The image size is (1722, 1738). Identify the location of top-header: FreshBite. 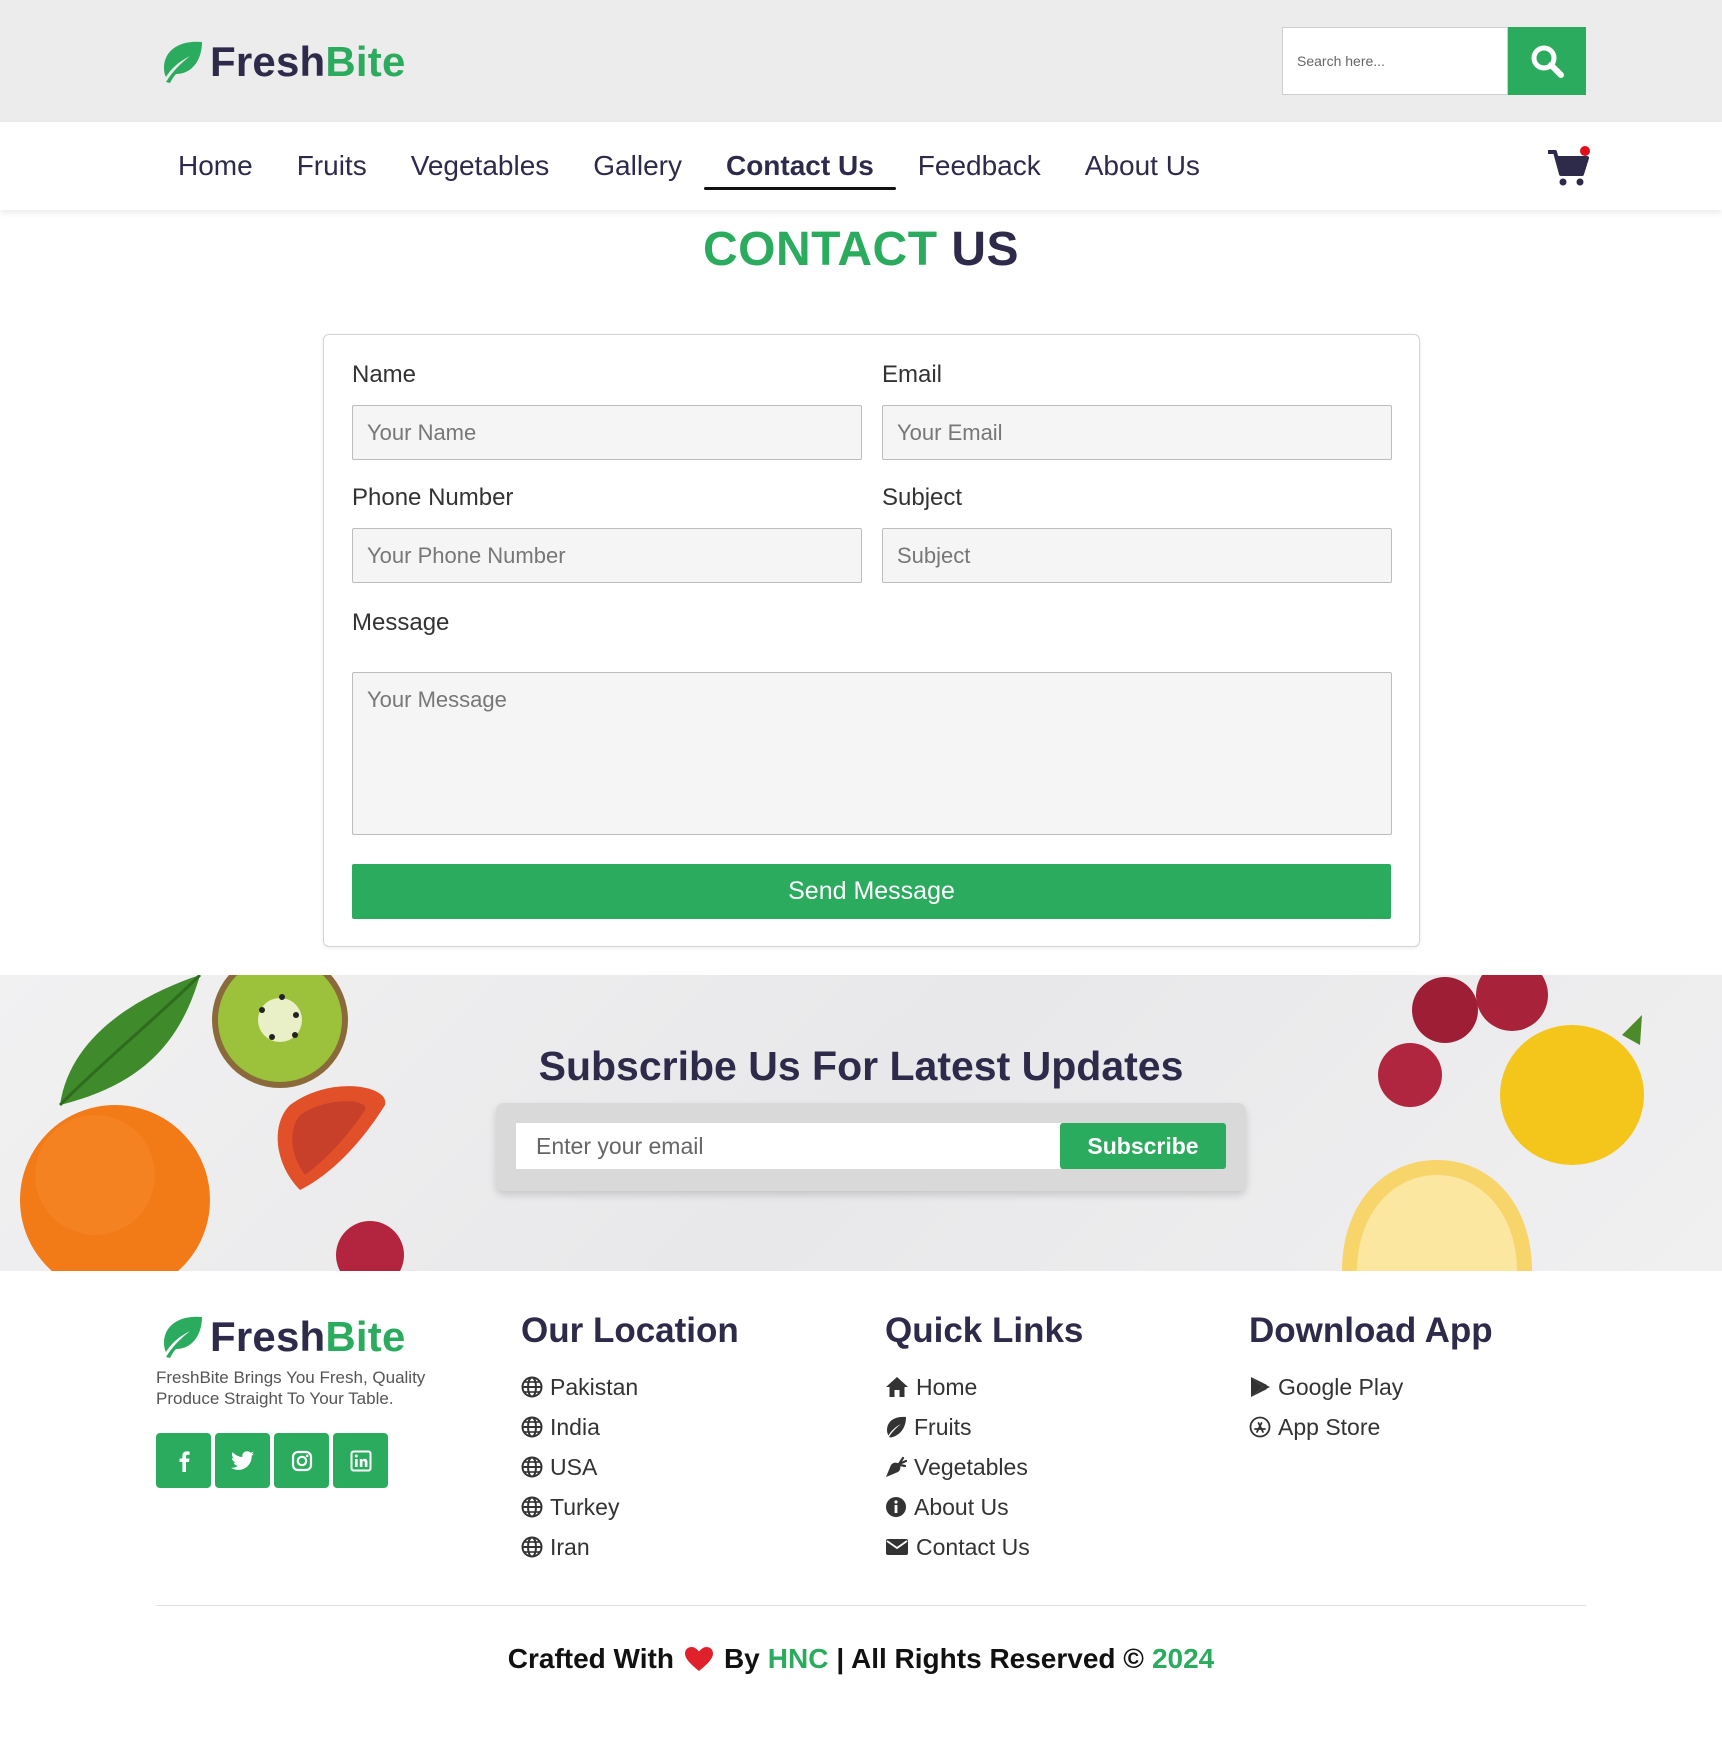
(861, 61).